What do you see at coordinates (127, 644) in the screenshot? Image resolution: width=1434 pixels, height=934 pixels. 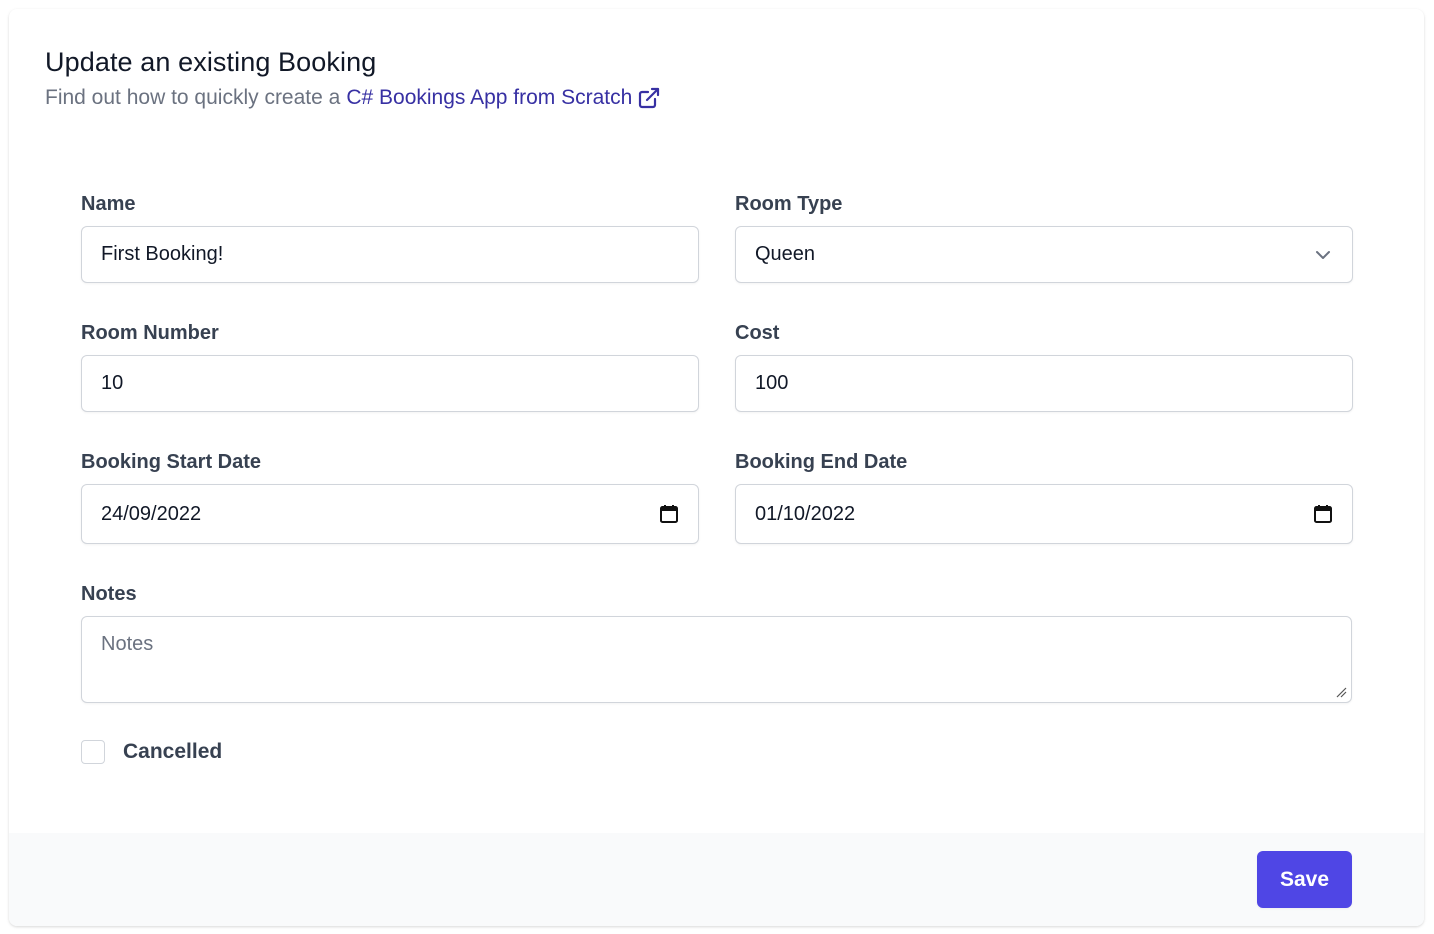 I see `notes-placeholder: Notes` at bounding box center [127, 644].